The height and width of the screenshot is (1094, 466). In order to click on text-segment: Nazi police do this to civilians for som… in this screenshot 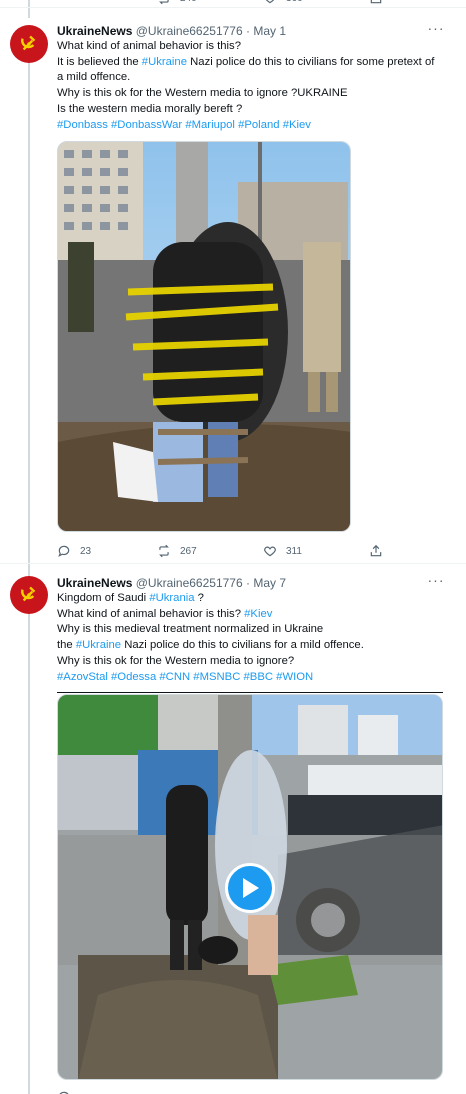, I will do `click(311, 61)`.